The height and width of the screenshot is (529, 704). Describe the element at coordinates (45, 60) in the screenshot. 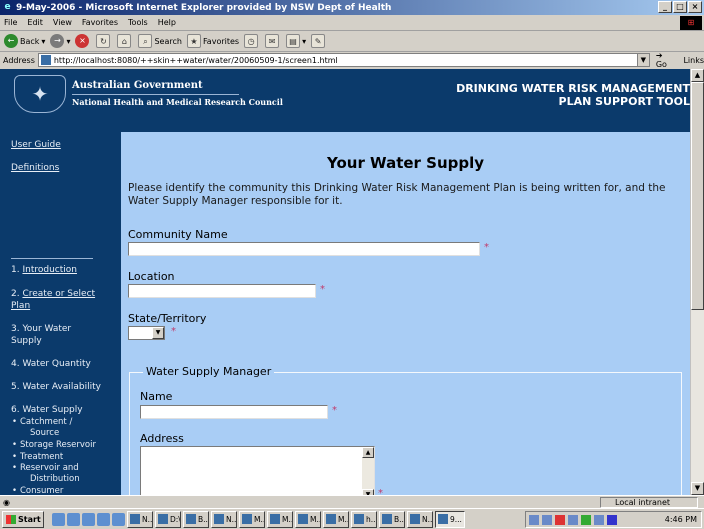

I see `page-icon` at that location.